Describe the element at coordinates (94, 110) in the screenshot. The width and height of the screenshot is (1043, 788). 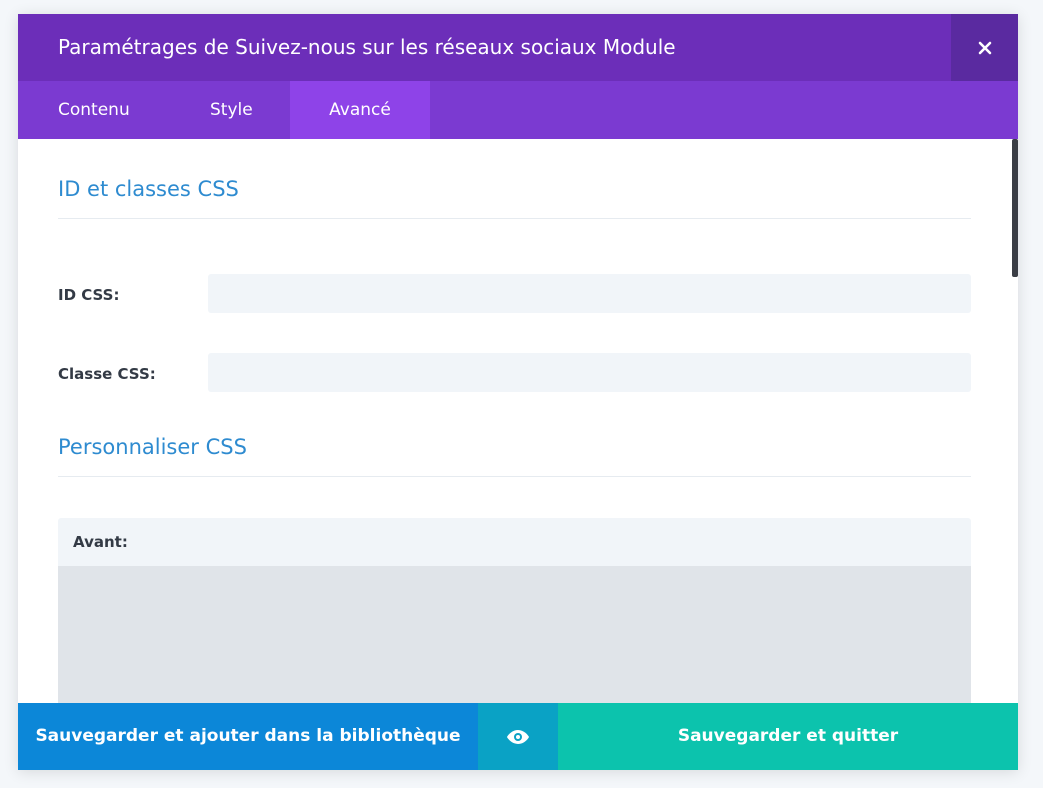
I see `tab-contenu: Contenu` at that location.